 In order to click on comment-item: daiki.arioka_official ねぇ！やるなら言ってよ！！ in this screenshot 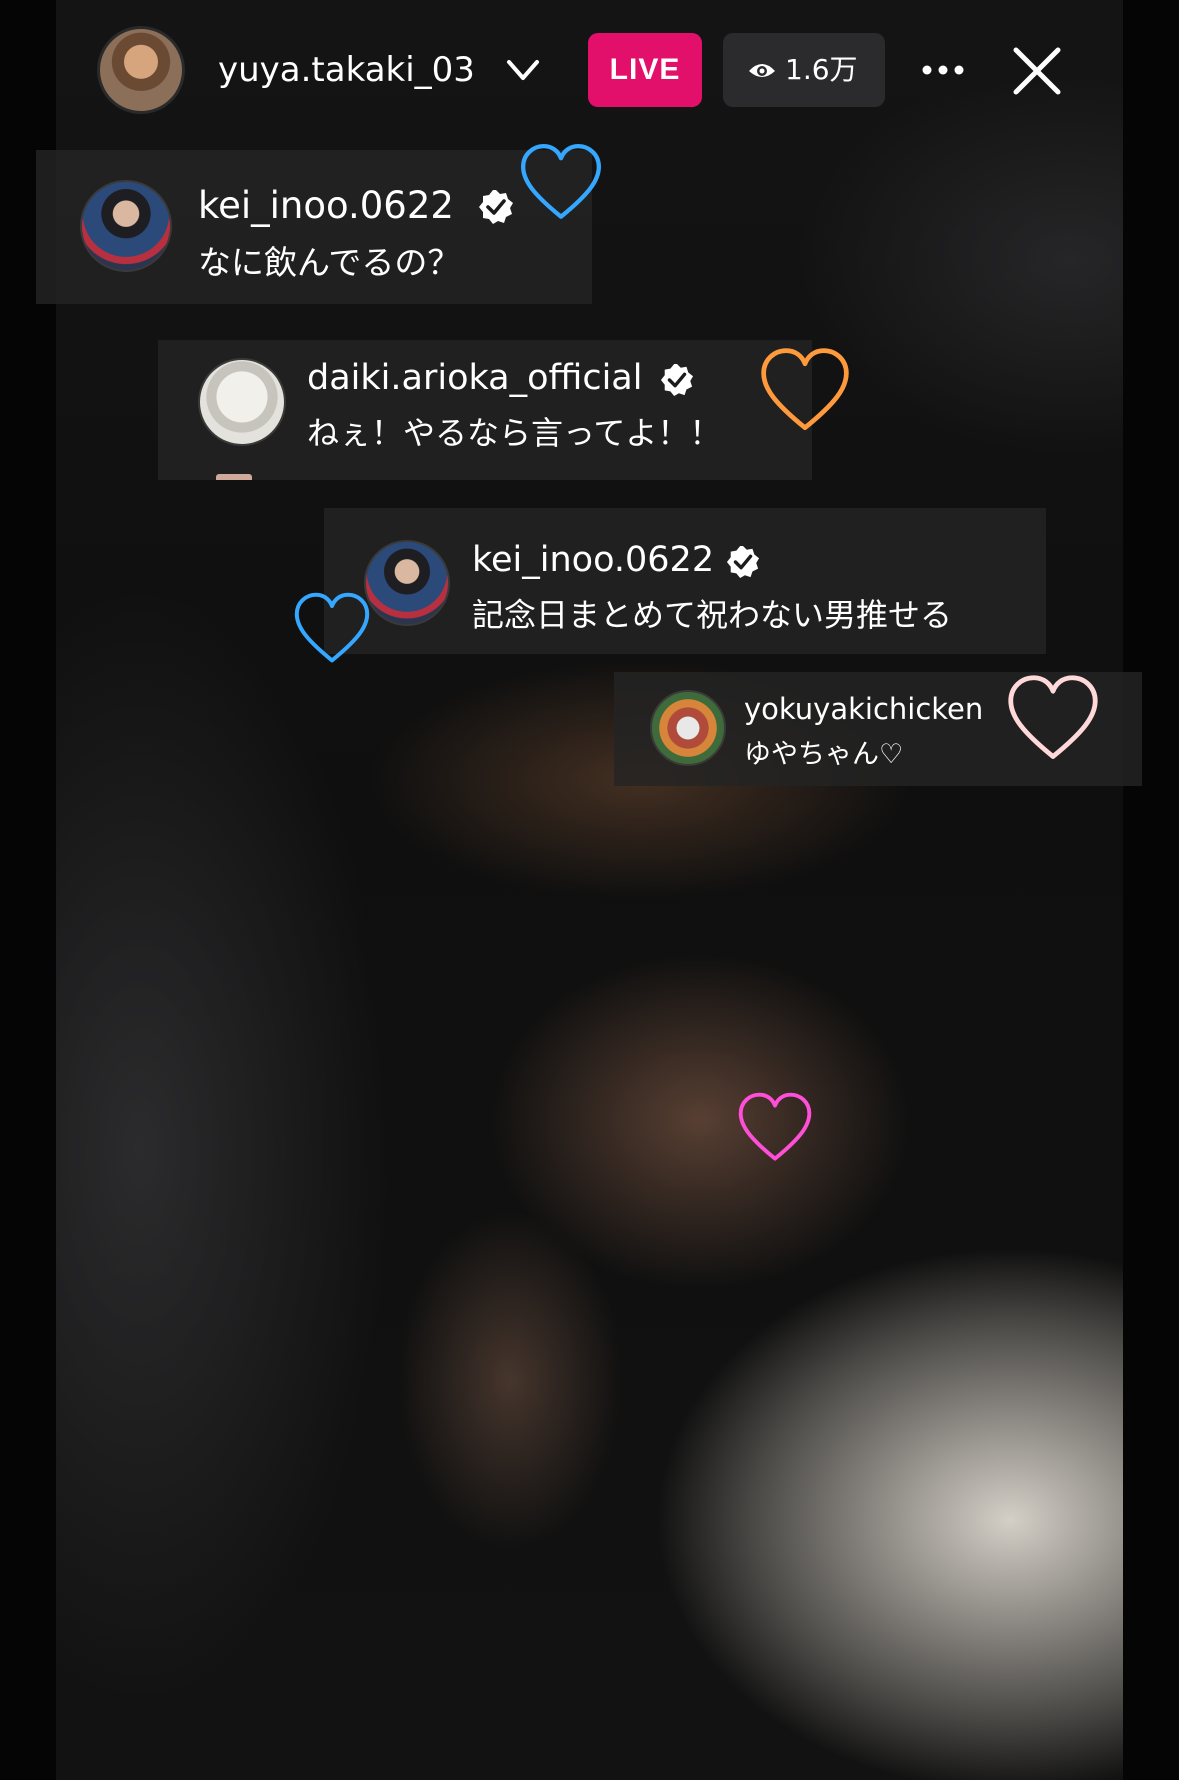, I will do `click(485, 410)`.